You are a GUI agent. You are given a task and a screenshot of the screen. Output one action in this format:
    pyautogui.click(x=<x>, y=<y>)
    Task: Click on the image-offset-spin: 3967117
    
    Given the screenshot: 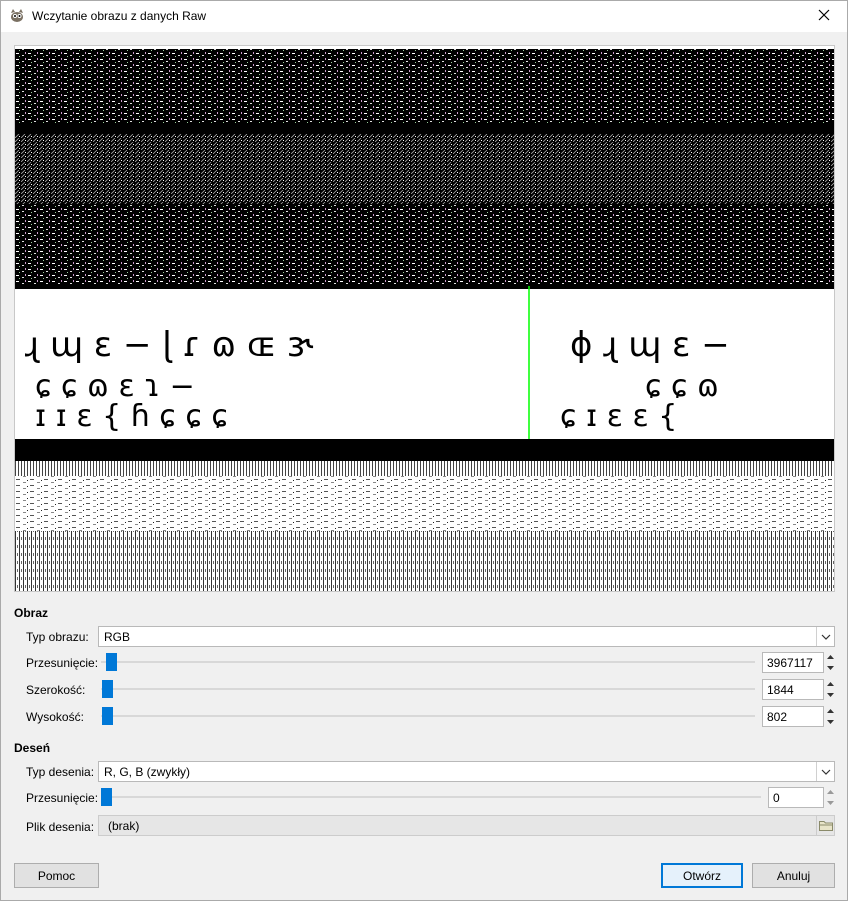 What is the action you would take?
    pyautogui.click(x=793, y=662)
    